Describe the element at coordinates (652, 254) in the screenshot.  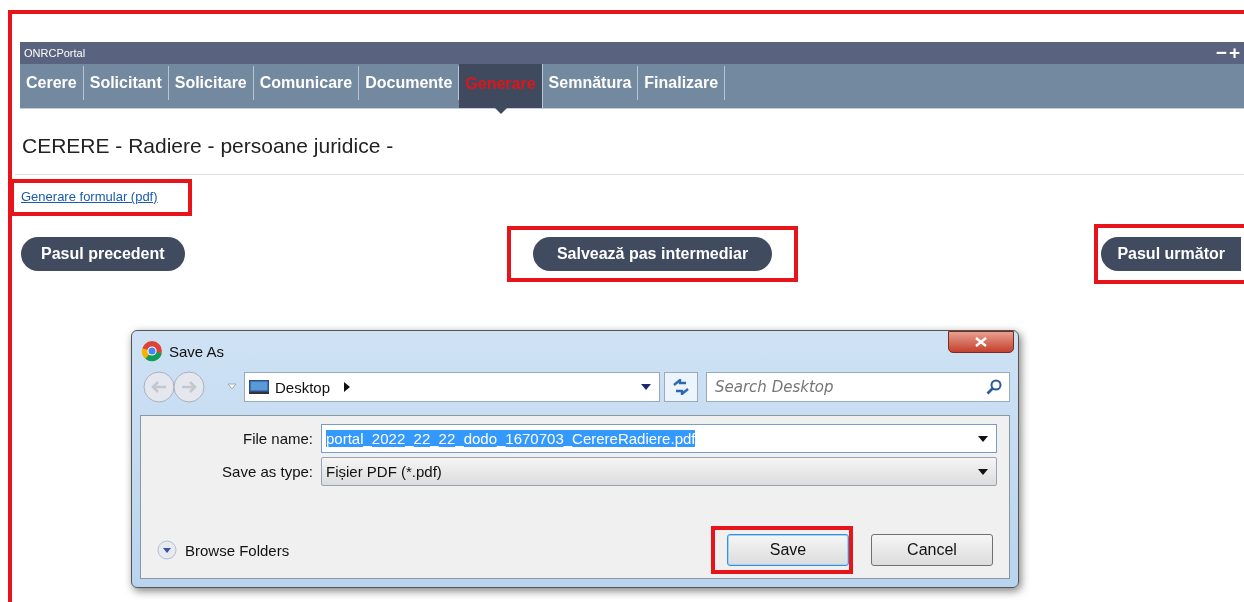
I see `step-button: Salvează pas intermediar` at that location.